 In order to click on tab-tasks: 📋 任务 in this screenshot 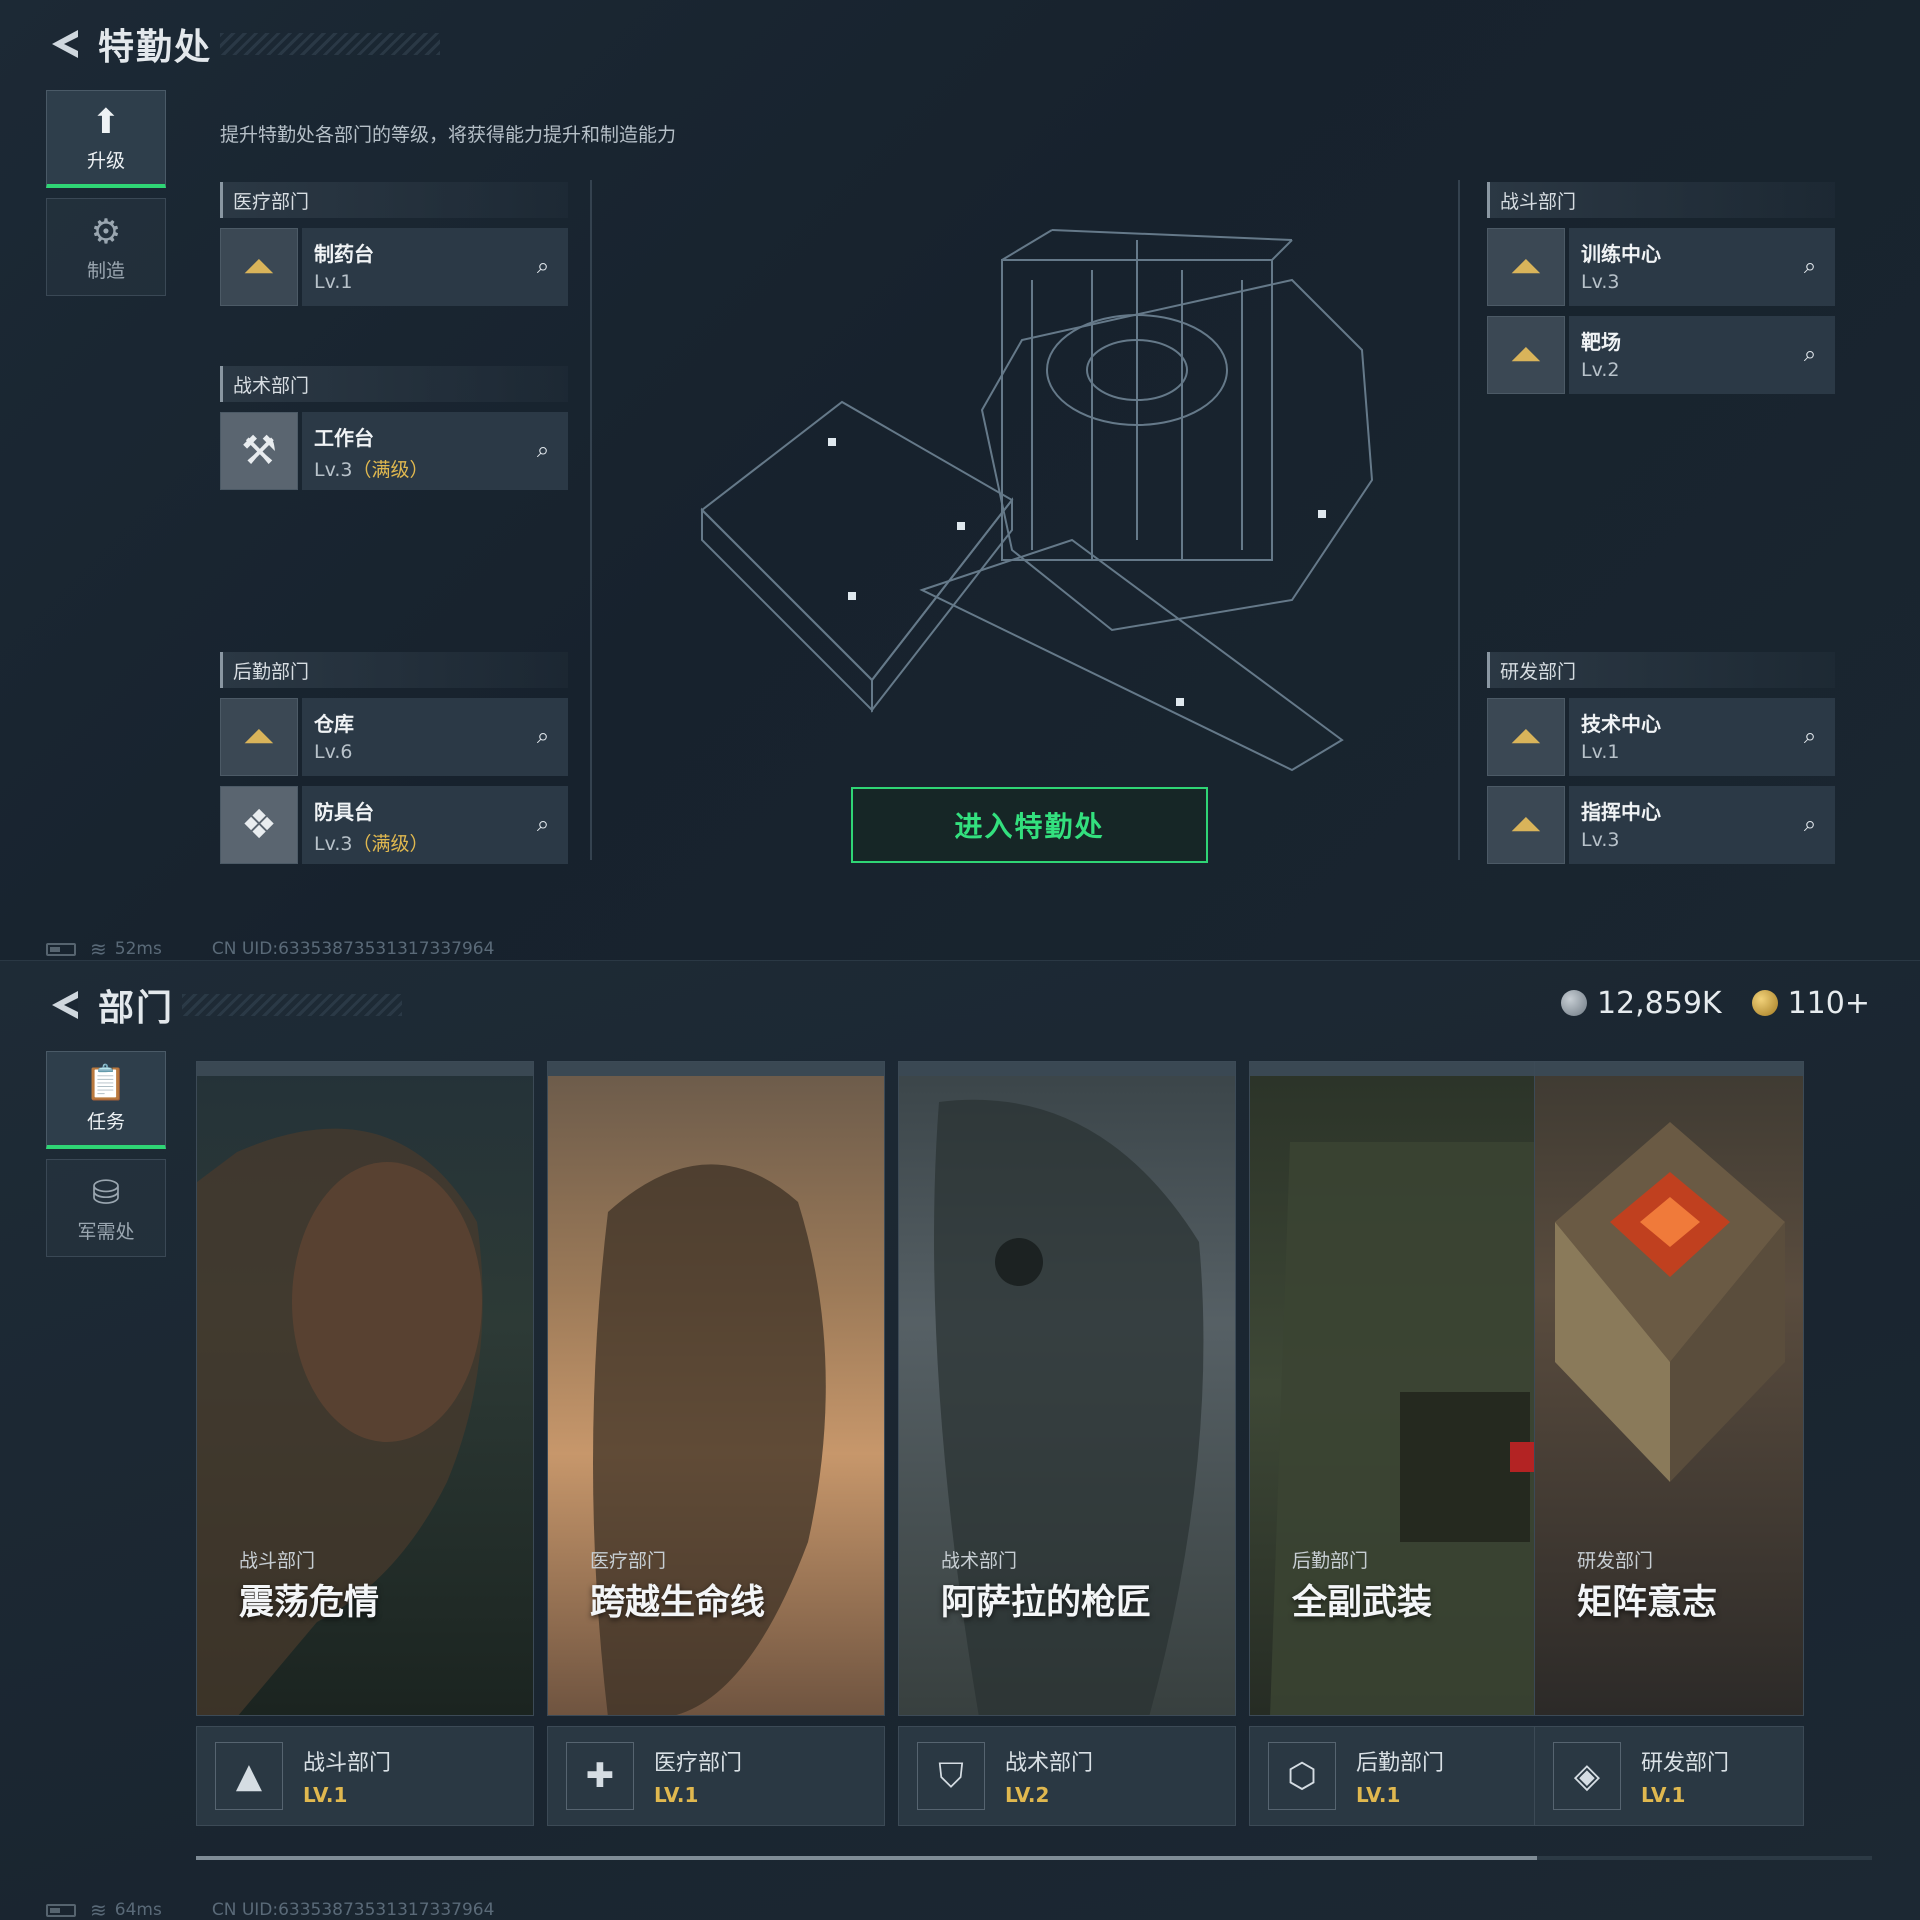, I will do `click(106, 1100)`.